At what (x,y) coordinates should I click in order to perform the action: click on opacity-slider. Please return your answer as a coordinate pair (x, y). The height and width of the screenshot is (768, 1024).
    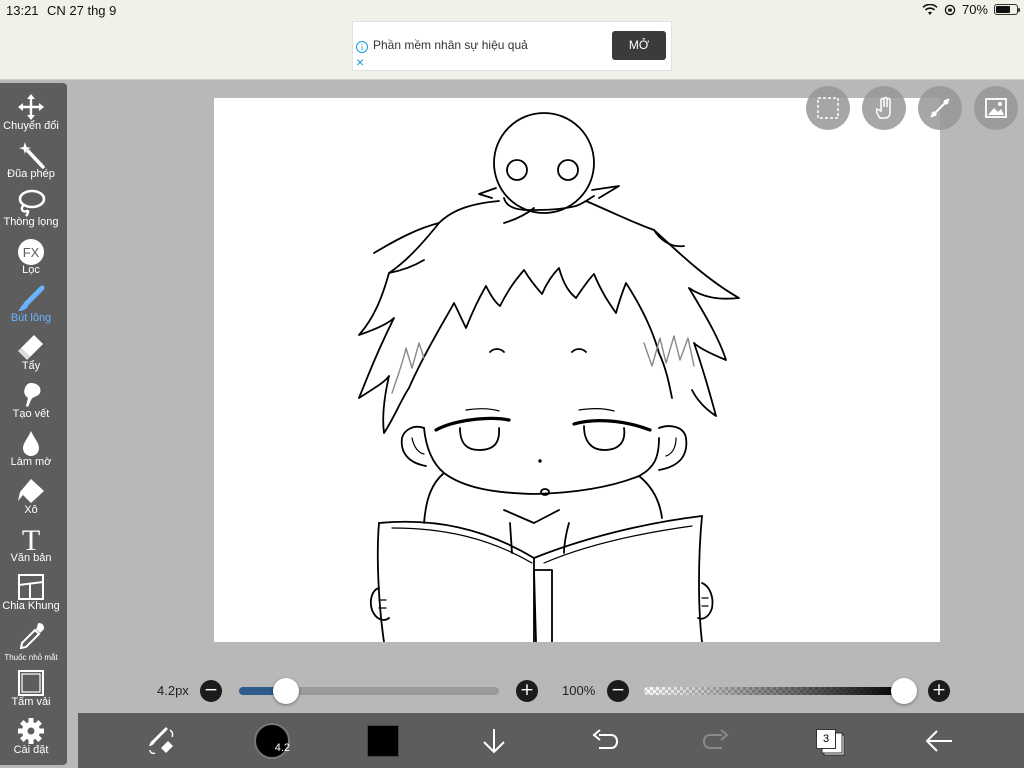
    Looking at the image, I should click on (780, 691).